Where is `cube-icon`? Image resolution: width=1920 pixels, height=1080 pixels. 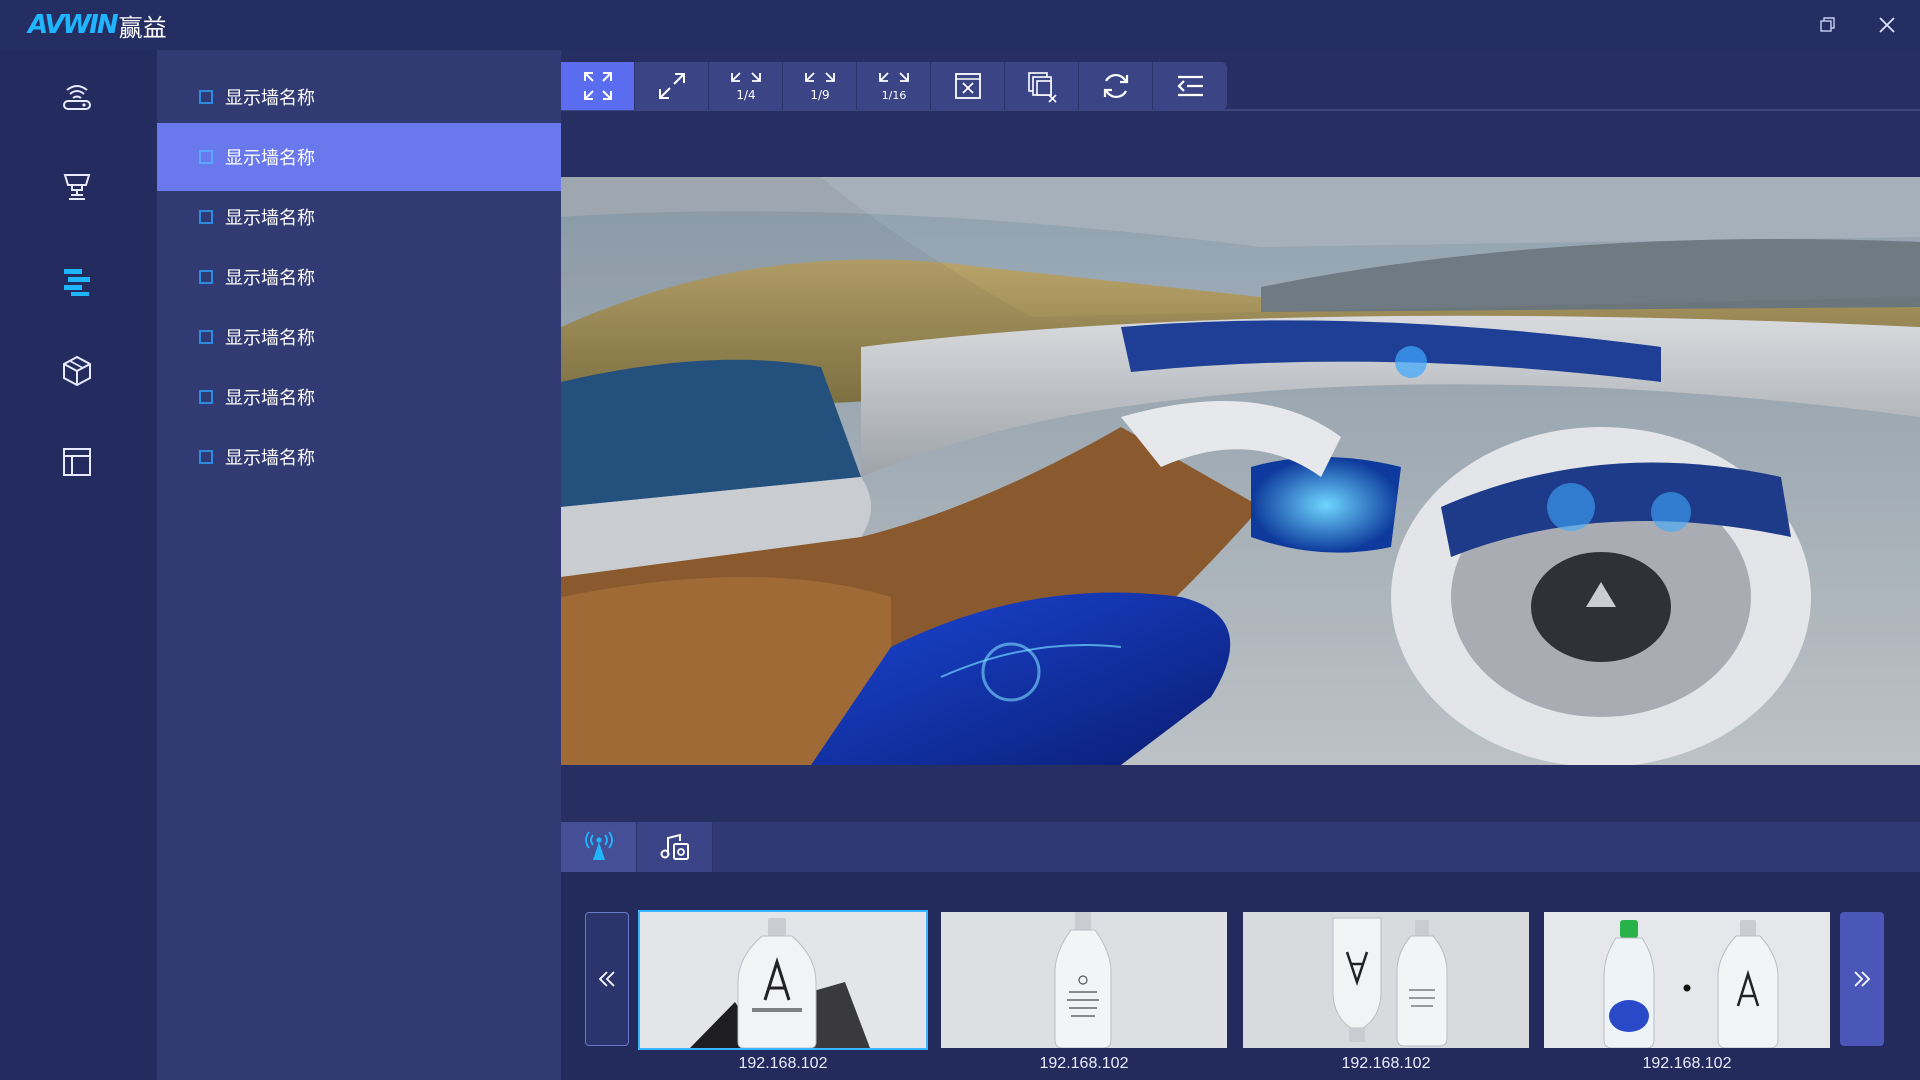
cube-icon is located at coordinates (77, 371).